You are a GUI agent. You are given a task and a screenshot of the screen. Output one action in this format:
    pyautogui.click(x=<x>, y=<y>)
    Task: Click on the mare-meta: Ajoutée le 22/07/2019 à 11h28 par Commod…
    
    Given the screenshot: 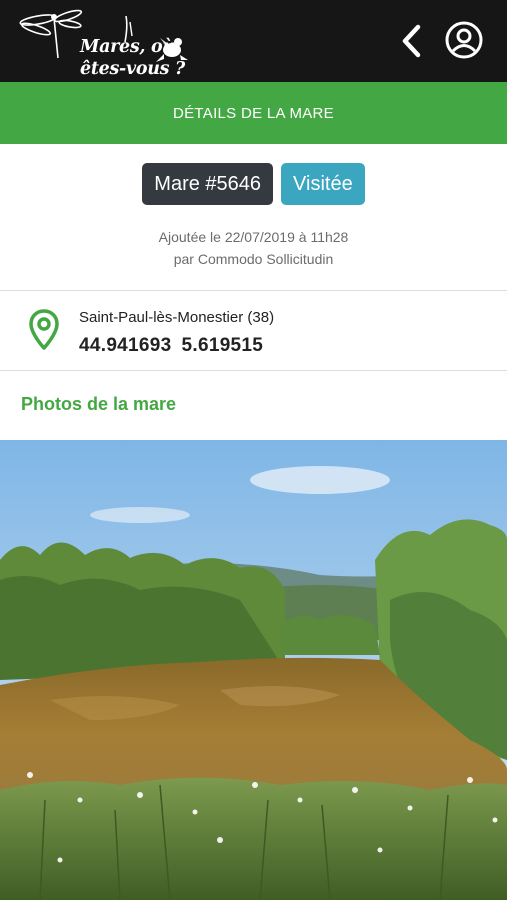 What is the action you would take?
    pyautogui.click(x=253, y=248)
    